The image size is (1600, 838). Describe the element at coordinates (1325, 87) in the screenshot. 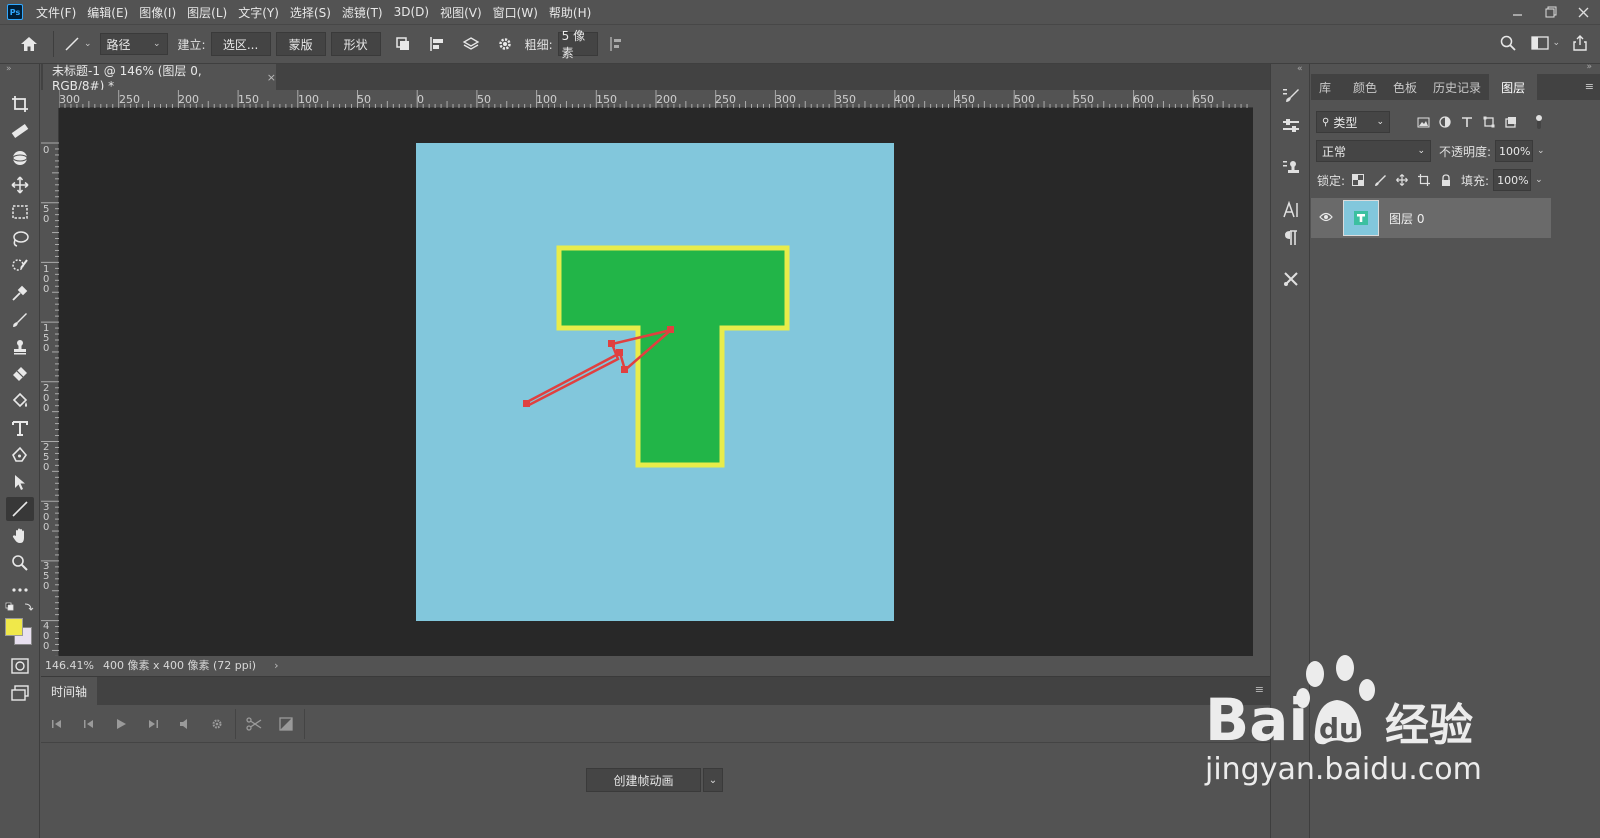

I see `tab-libraries: 库` at that location.